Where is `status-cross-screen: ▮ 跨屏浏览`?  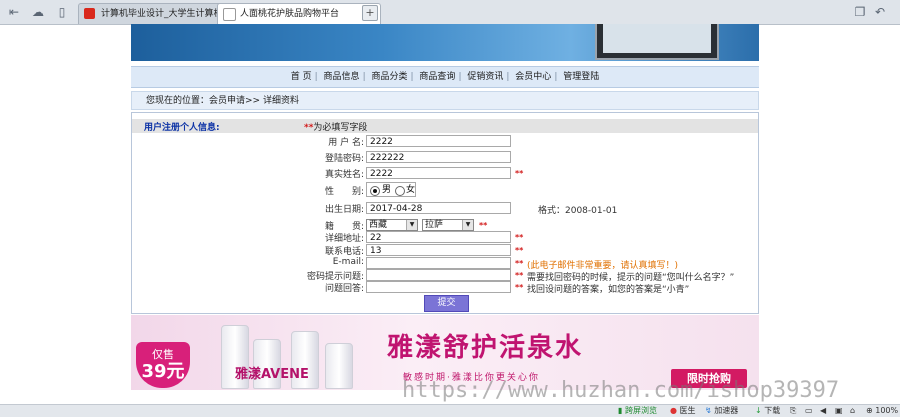 status-cross-screen: ▮ 跨屏浏览 is located at coordinates (637, 411).